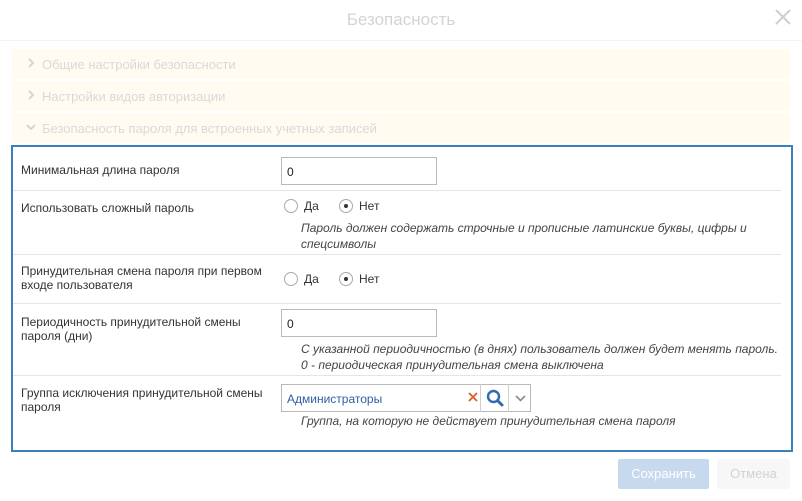 Image resolution: width=802 pixels, height=501 pixels. What do you see at coordinates (77, 285) in the screenshot?
I see `label-line: входе пользователя` at bounding box center [77, 285].